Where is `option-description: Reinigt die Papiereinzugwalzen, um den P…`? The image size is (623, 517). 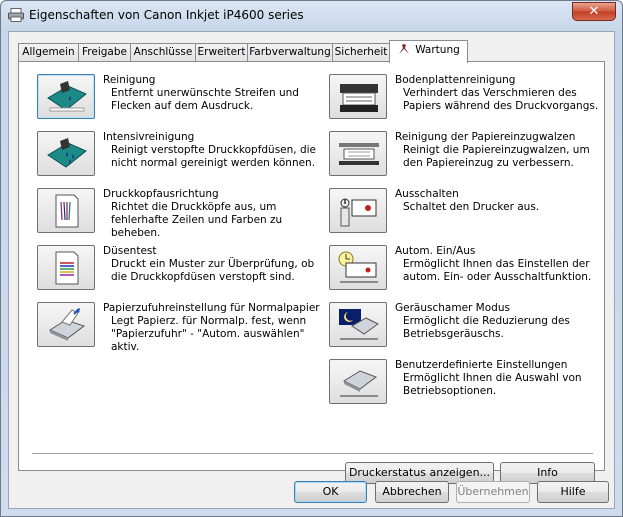 option-description: Reinigt die Papiereinzugwalzen, um den P… is located at coordinates (496, 156).